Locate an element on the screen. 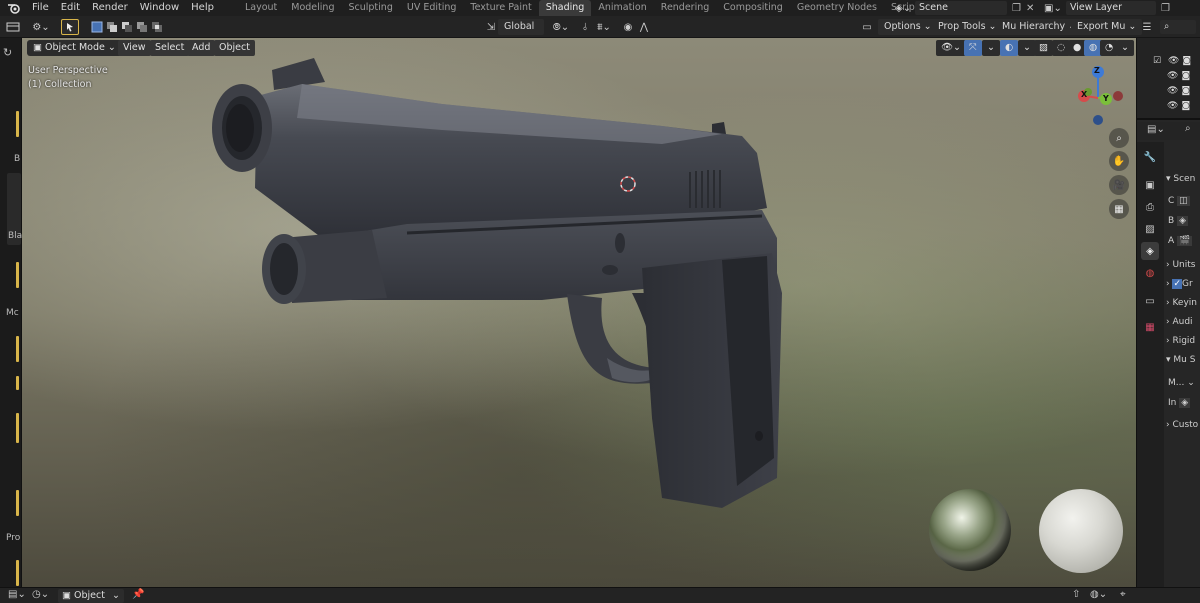 The width and height of the screenshot is (1200, 603). scene-tab-icon: ◈ is located at coordinates (1150, 251).